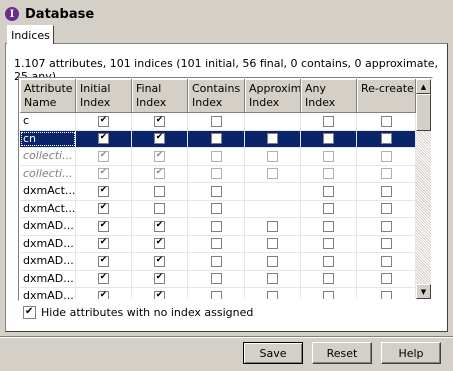 Image resolution: width=453 pixels, height=371 pixels. I want to click on checkbox-box, so click(29, 312).